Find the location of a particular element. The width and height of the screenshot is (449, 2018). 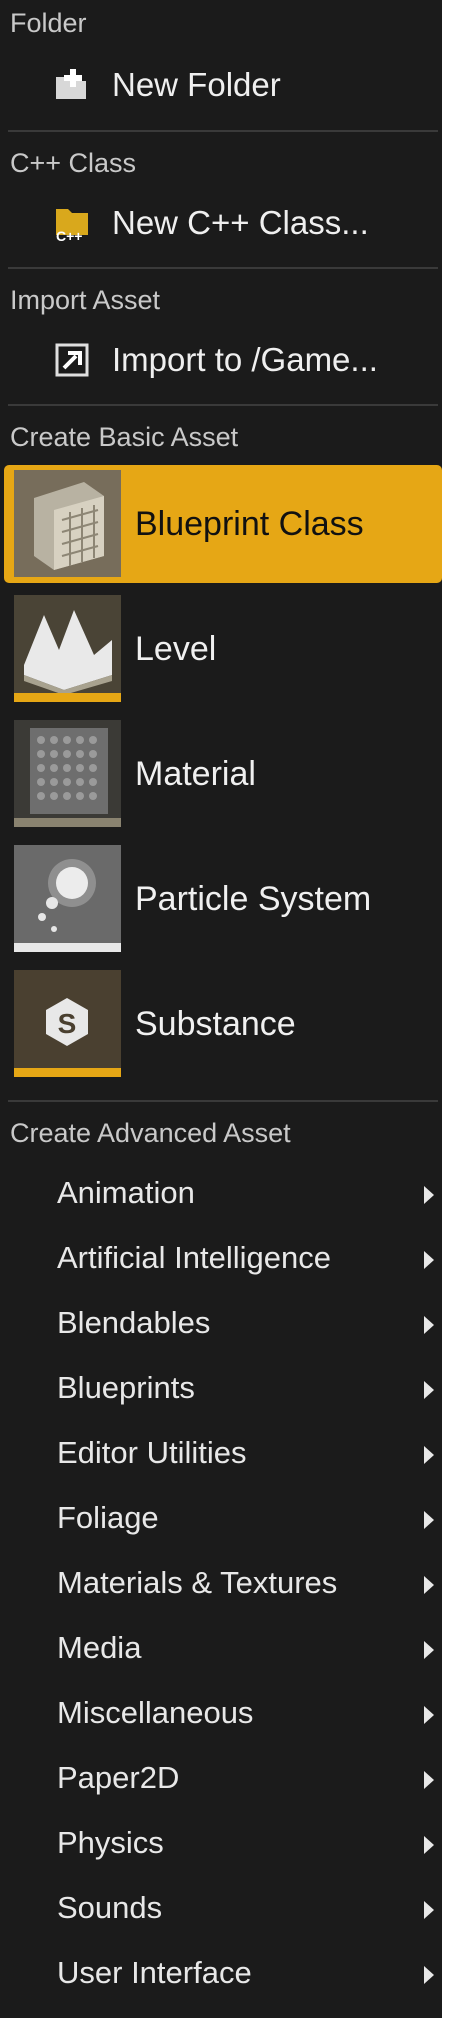

particle-color-bar is located at coordinates (67, 947).